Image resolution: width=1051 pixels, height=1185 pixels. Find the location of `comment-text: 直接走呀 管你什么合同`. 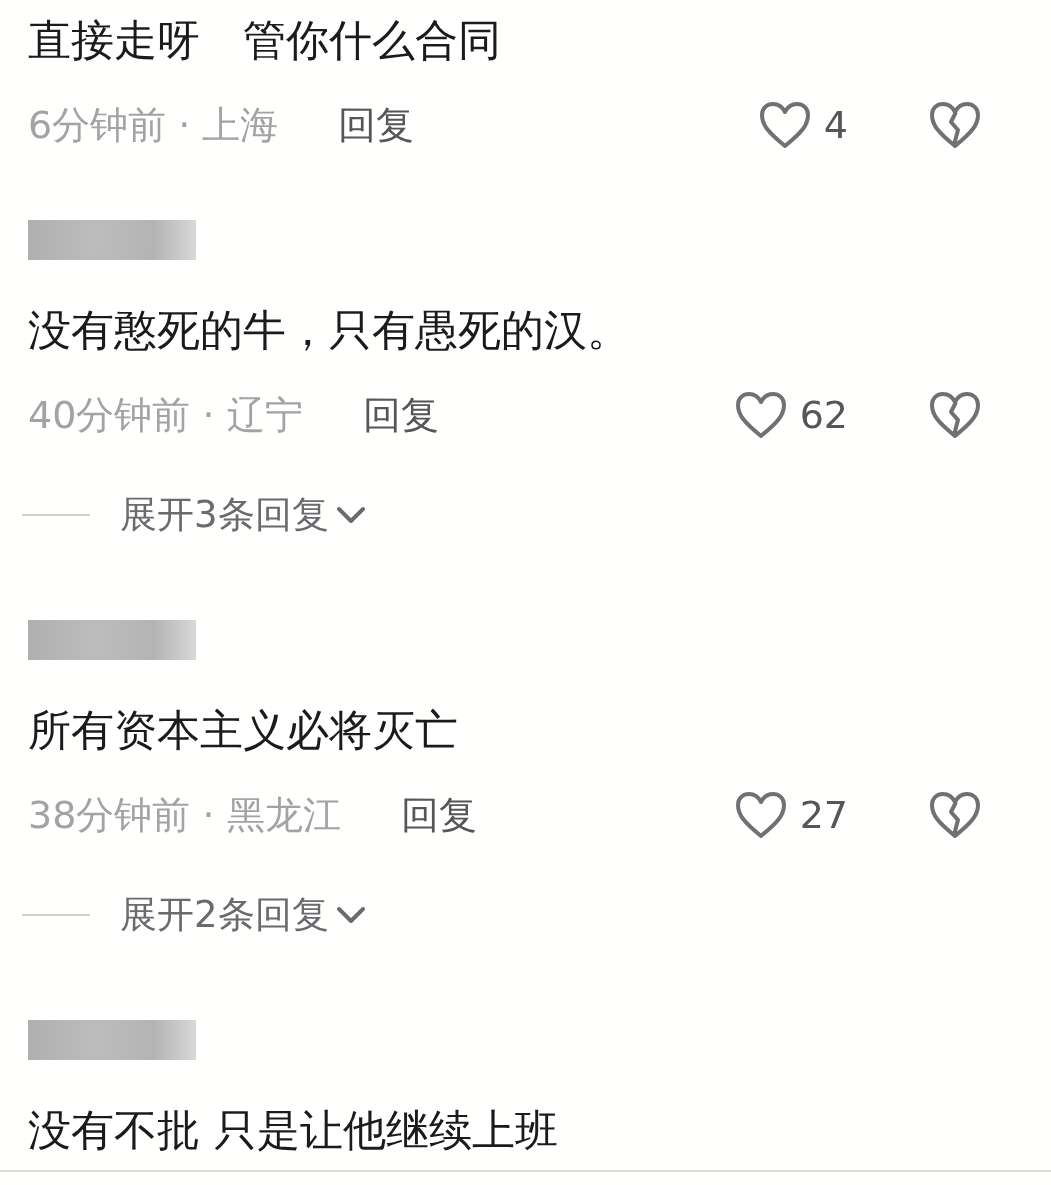

comment-text: 直接走呀 管你什么合同 is located at coordinates (265, 40).